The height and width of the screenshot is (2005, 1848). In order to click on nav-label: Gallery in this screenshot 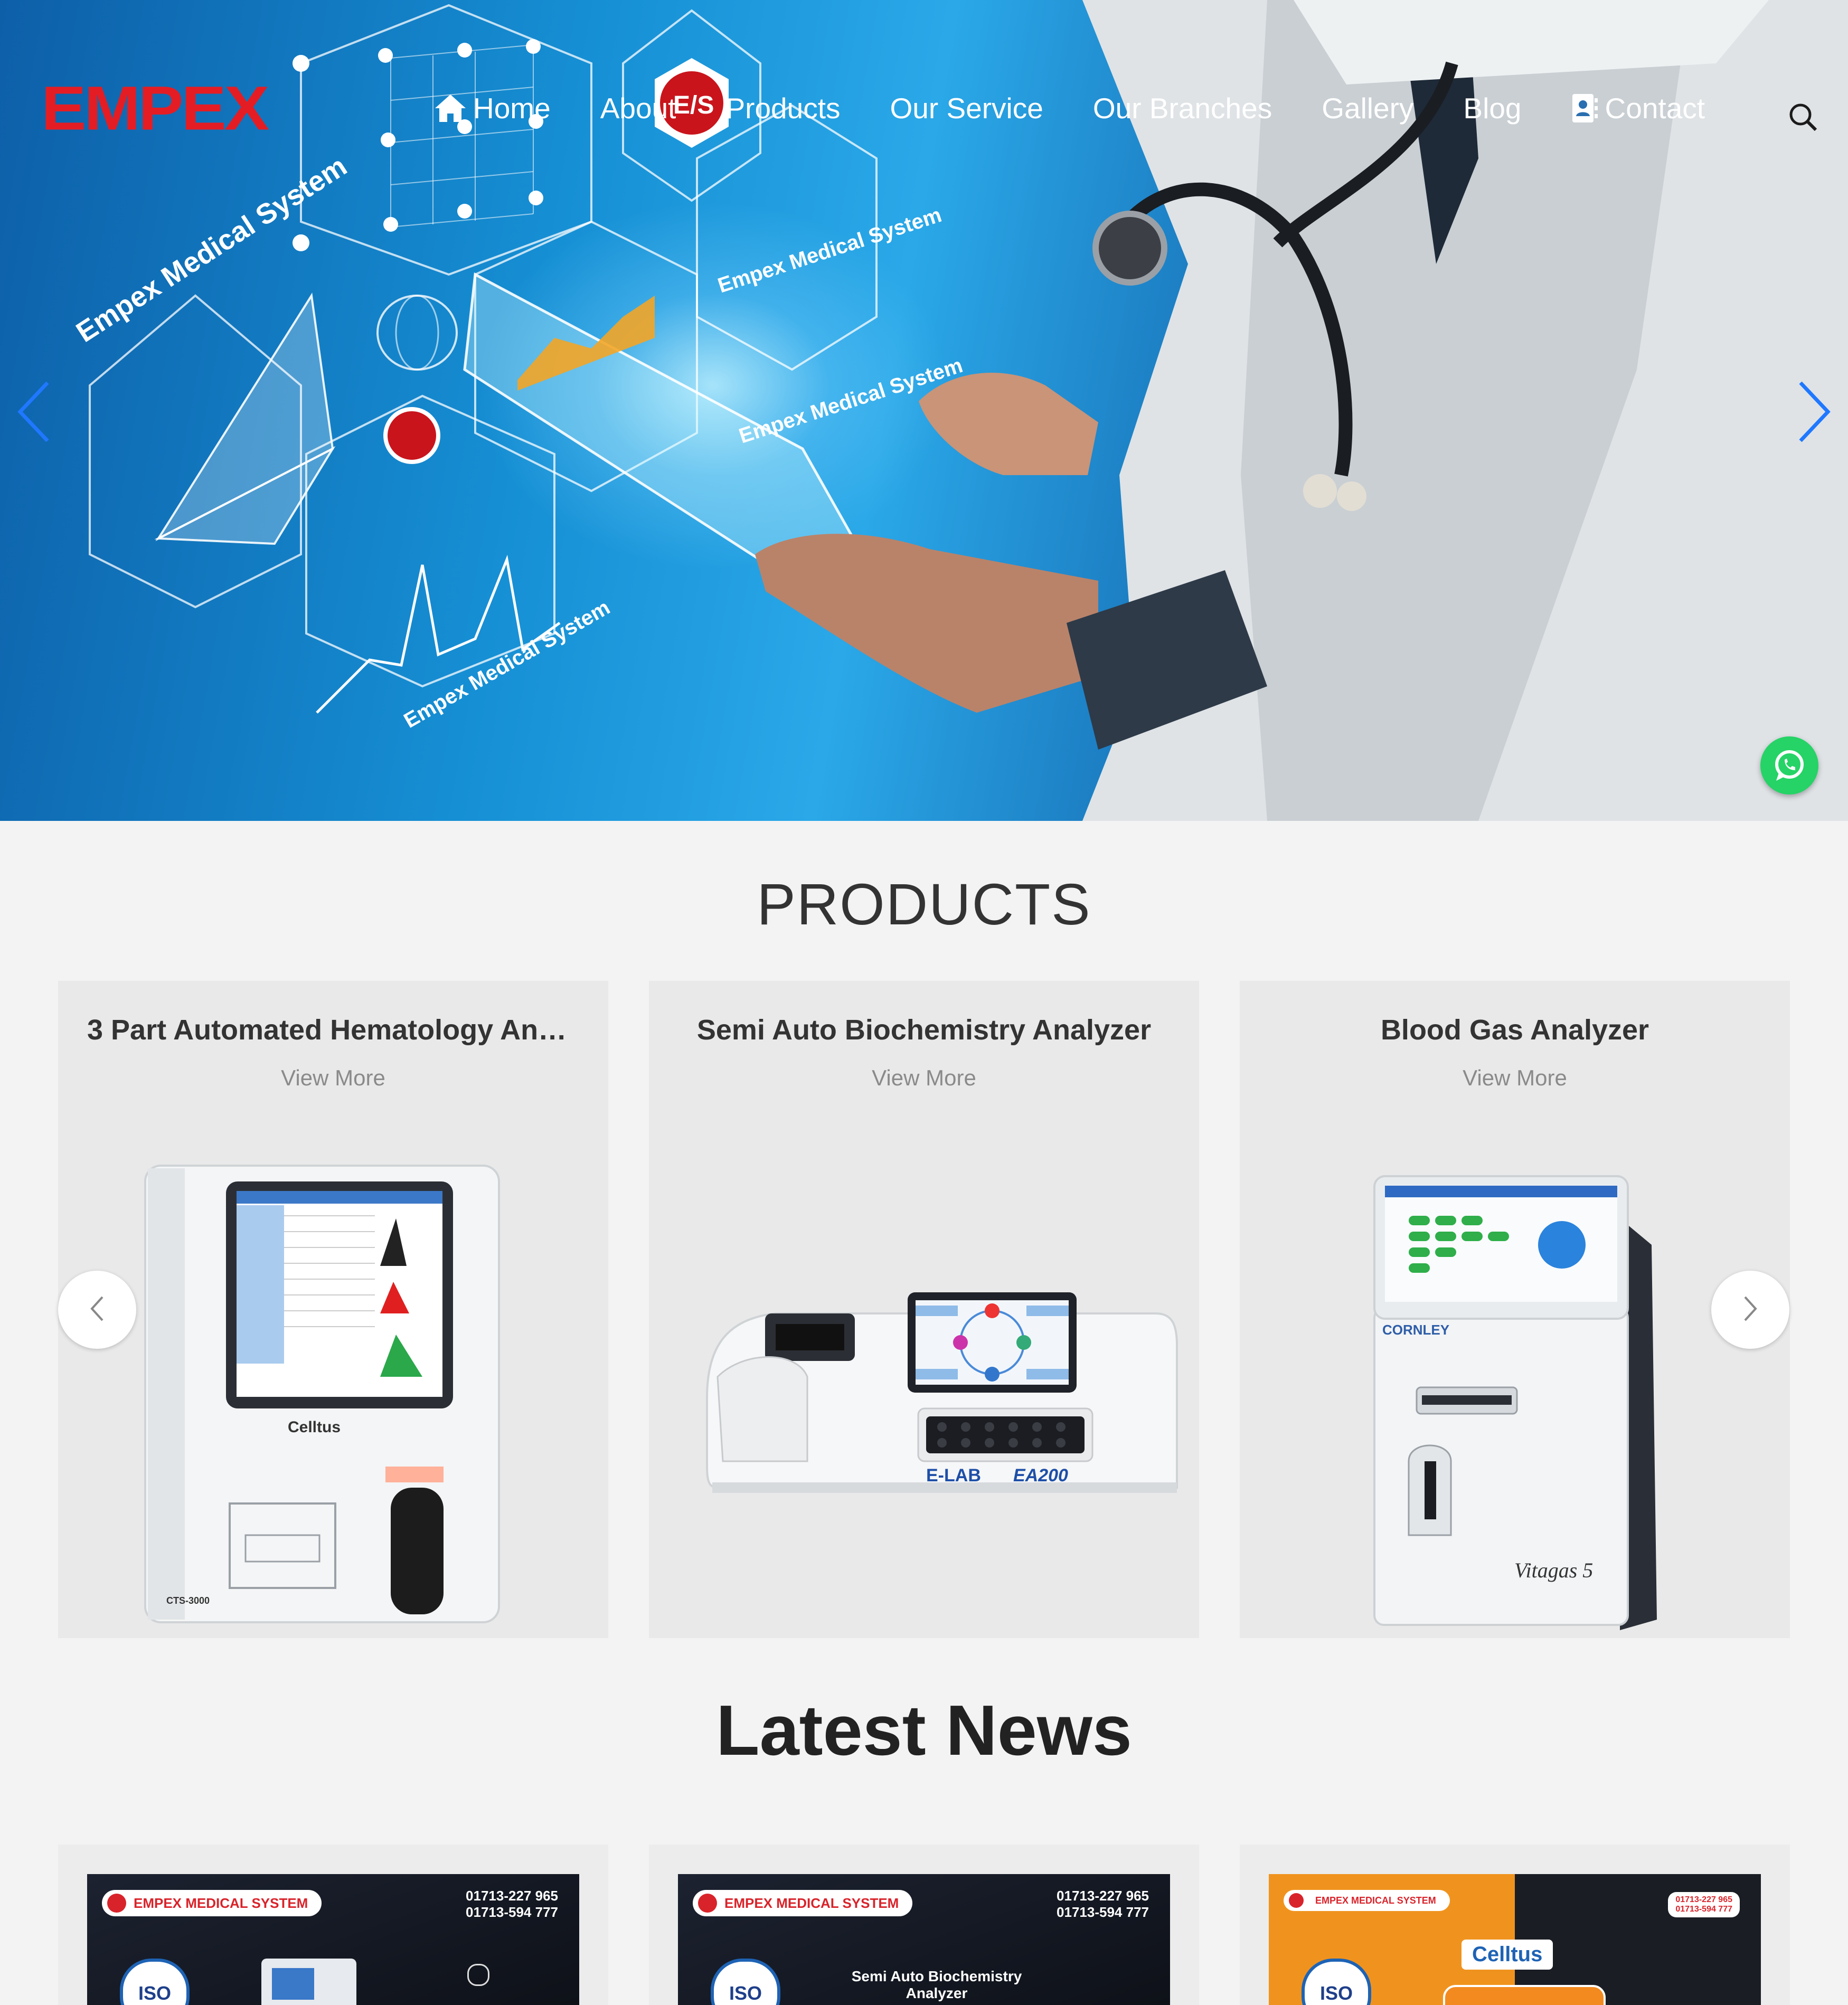, I will do `click(1368, 108)`.